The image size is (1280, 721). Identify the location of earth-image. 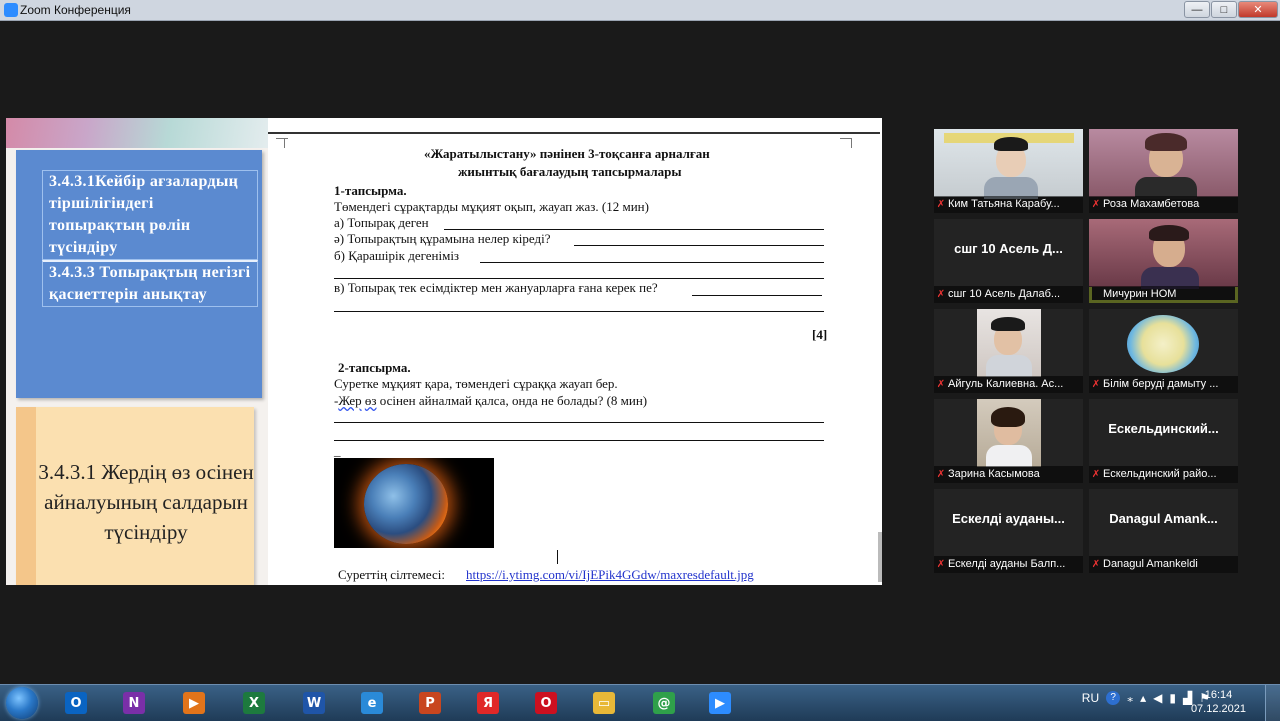
(414, 503).